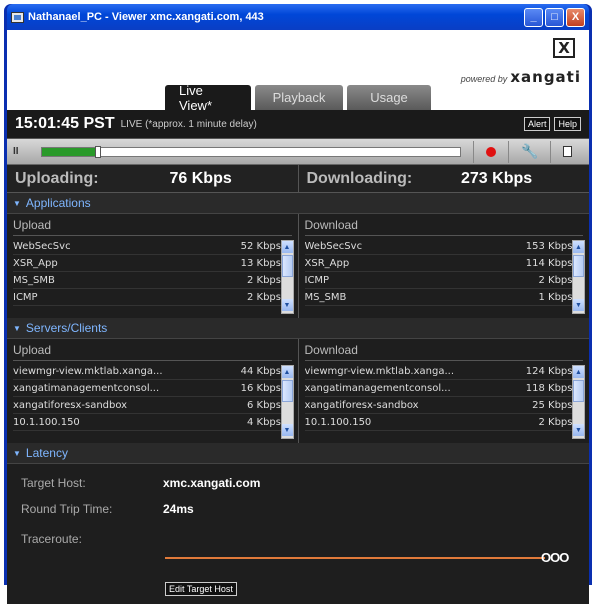  Describe the element at coordinates (568, 151) in the screenshot. I see `page-icon` at that location.